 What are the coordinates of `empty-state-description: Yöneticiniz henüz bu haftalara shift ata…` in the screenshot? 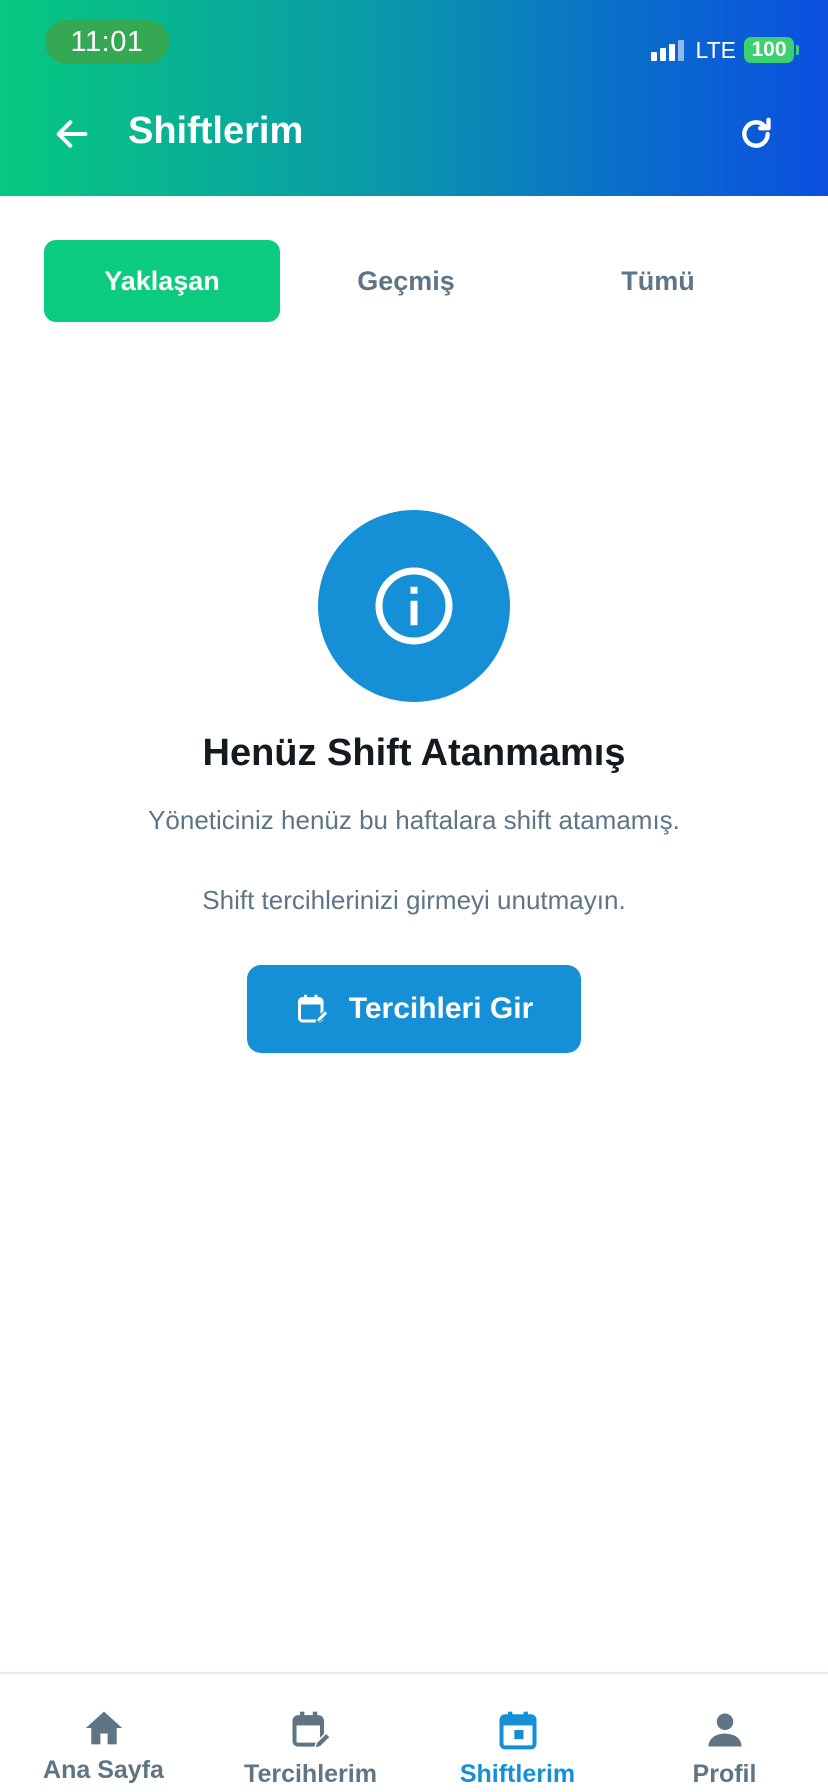 It's located at (414, 820).